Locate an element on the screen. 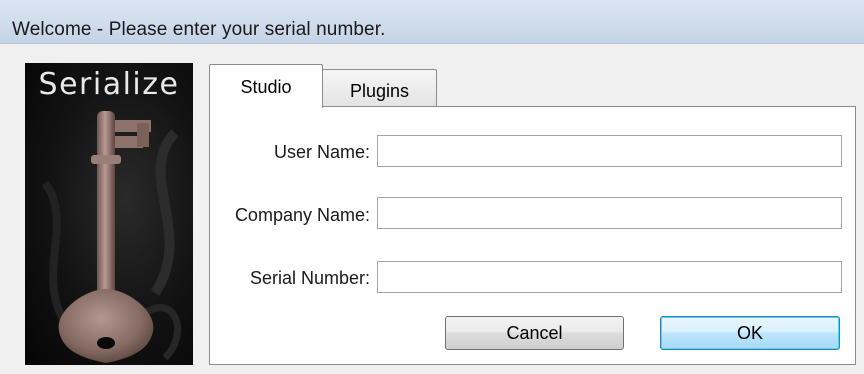 Image resolution: width=864 pixels, height=374 pixels. tab-studio: Studio is located at coordinates (266, 86).